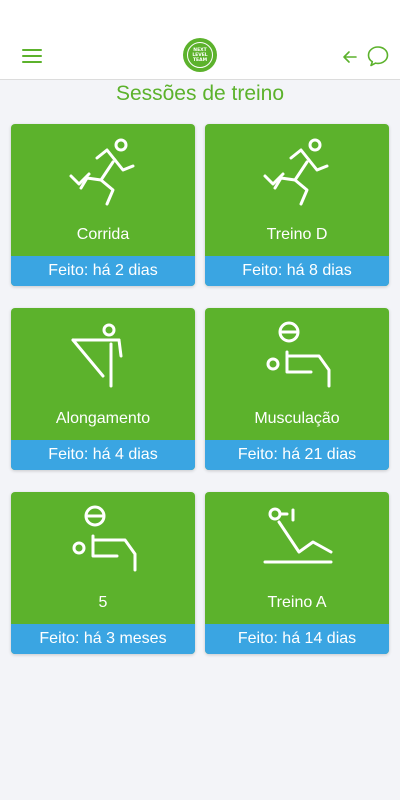  What do you see at coordinates (297, 271) in the screenshot?
I see `session-status: Feito: há 8 dias` at bounding box center [297, 271].